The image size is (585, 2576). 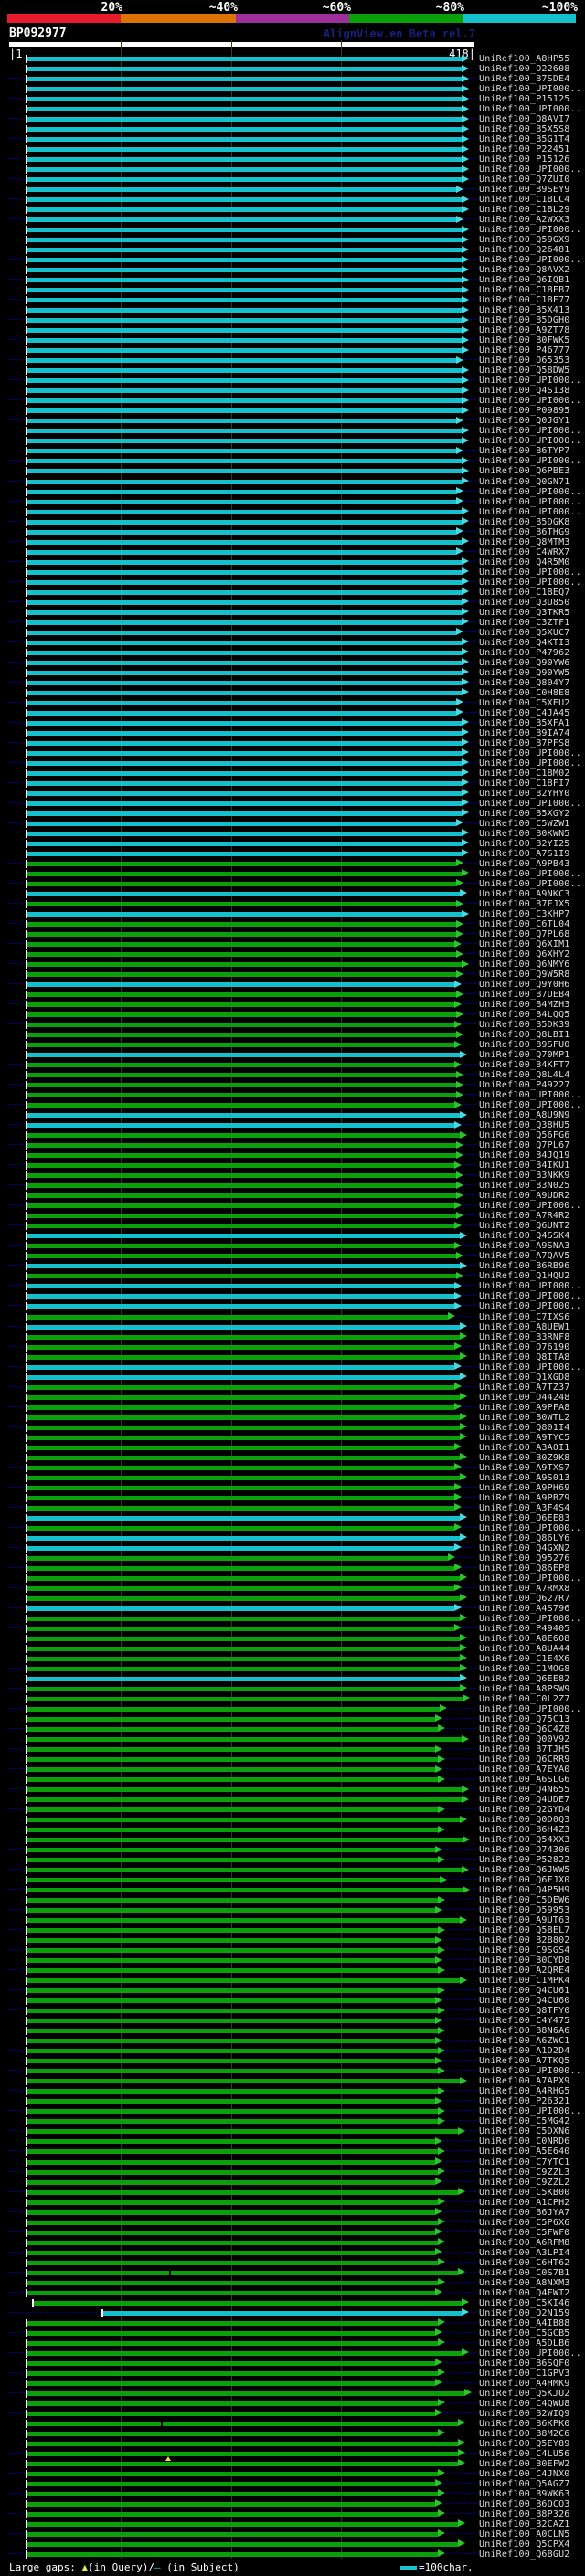 What do you see at coordinates (531, 1347) in the screenshot?
I see `hit-label: UniRef100_O76190` at bounding box center [531, 1347].